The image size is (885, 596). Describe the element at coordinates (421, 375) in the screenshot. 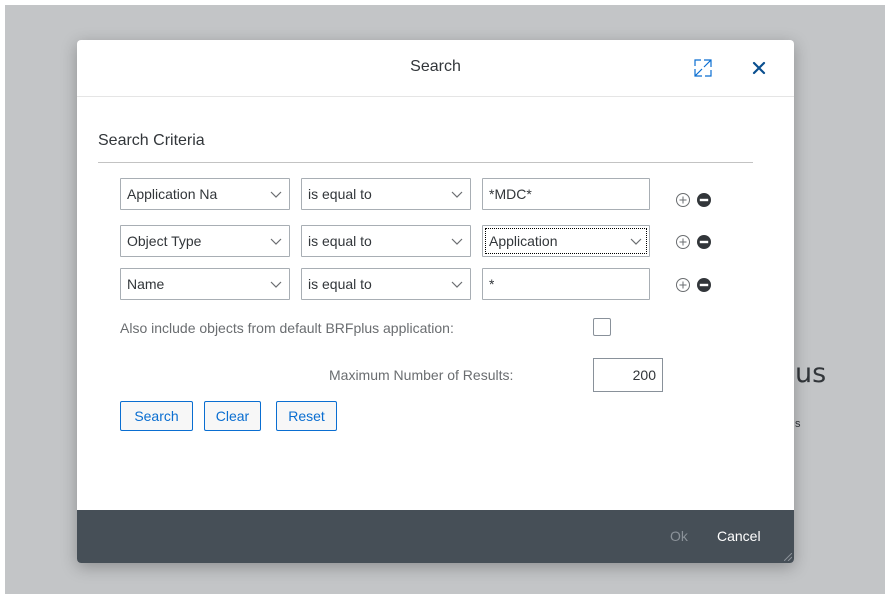

I see `max-results-label: Maximum Number of Results:` at that location.